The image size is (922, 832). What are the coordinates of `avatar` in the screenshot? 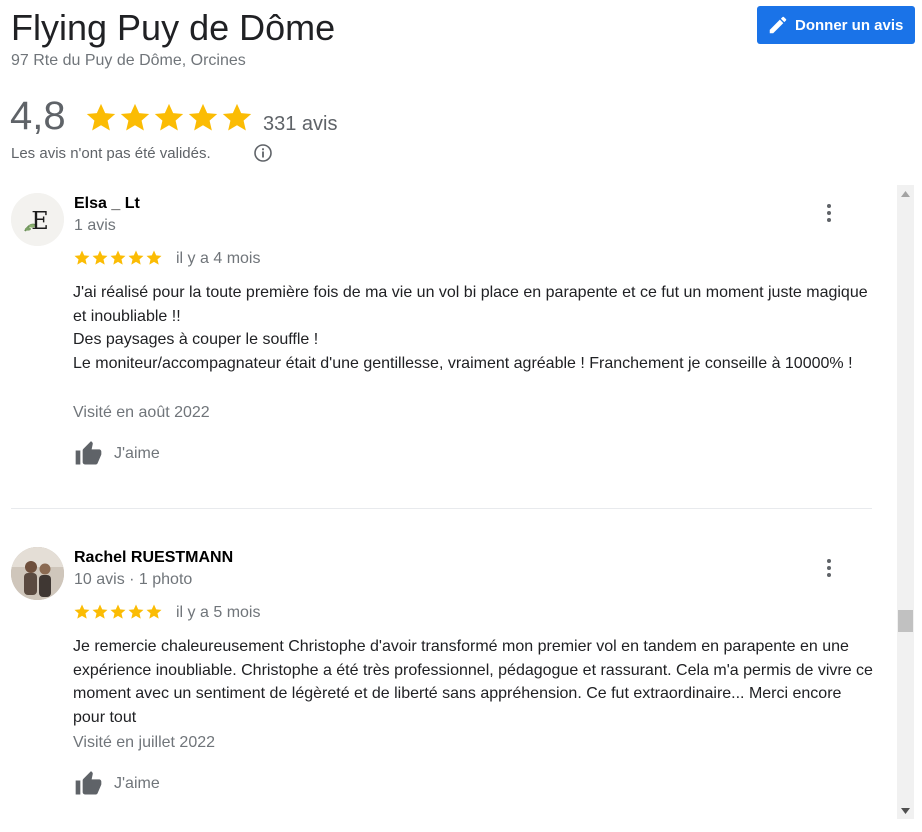 It's located at (37, 573).